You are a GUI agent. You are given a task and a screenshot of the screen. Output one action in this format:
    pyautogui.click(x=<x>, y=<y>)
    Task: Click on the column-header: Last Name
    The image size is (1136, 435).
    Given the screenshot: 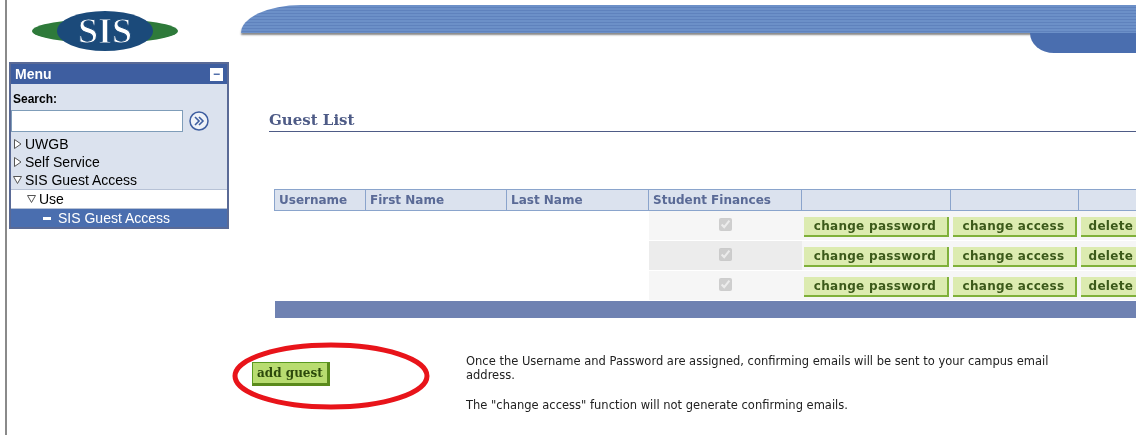 What is the action you would take?
    pyautogui.click(x=577, y=200)
    